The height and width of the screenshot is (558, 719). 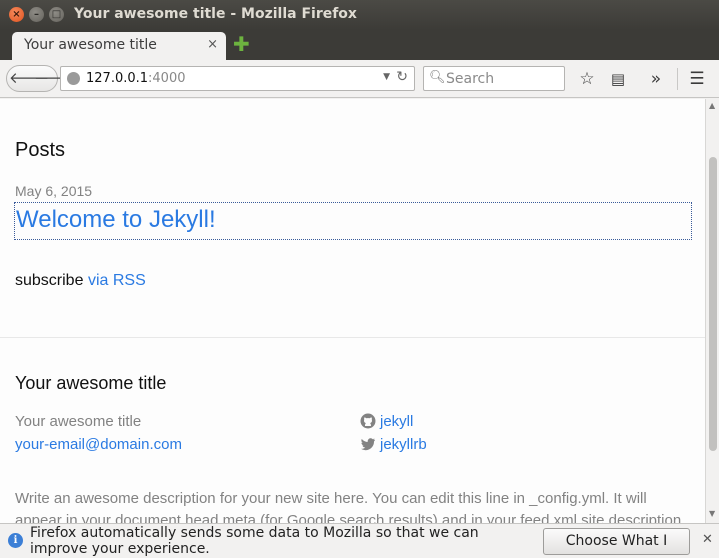 I want to click on window-title: Your awesome title - Mozilla Firefox, so click(x=215, y=14).